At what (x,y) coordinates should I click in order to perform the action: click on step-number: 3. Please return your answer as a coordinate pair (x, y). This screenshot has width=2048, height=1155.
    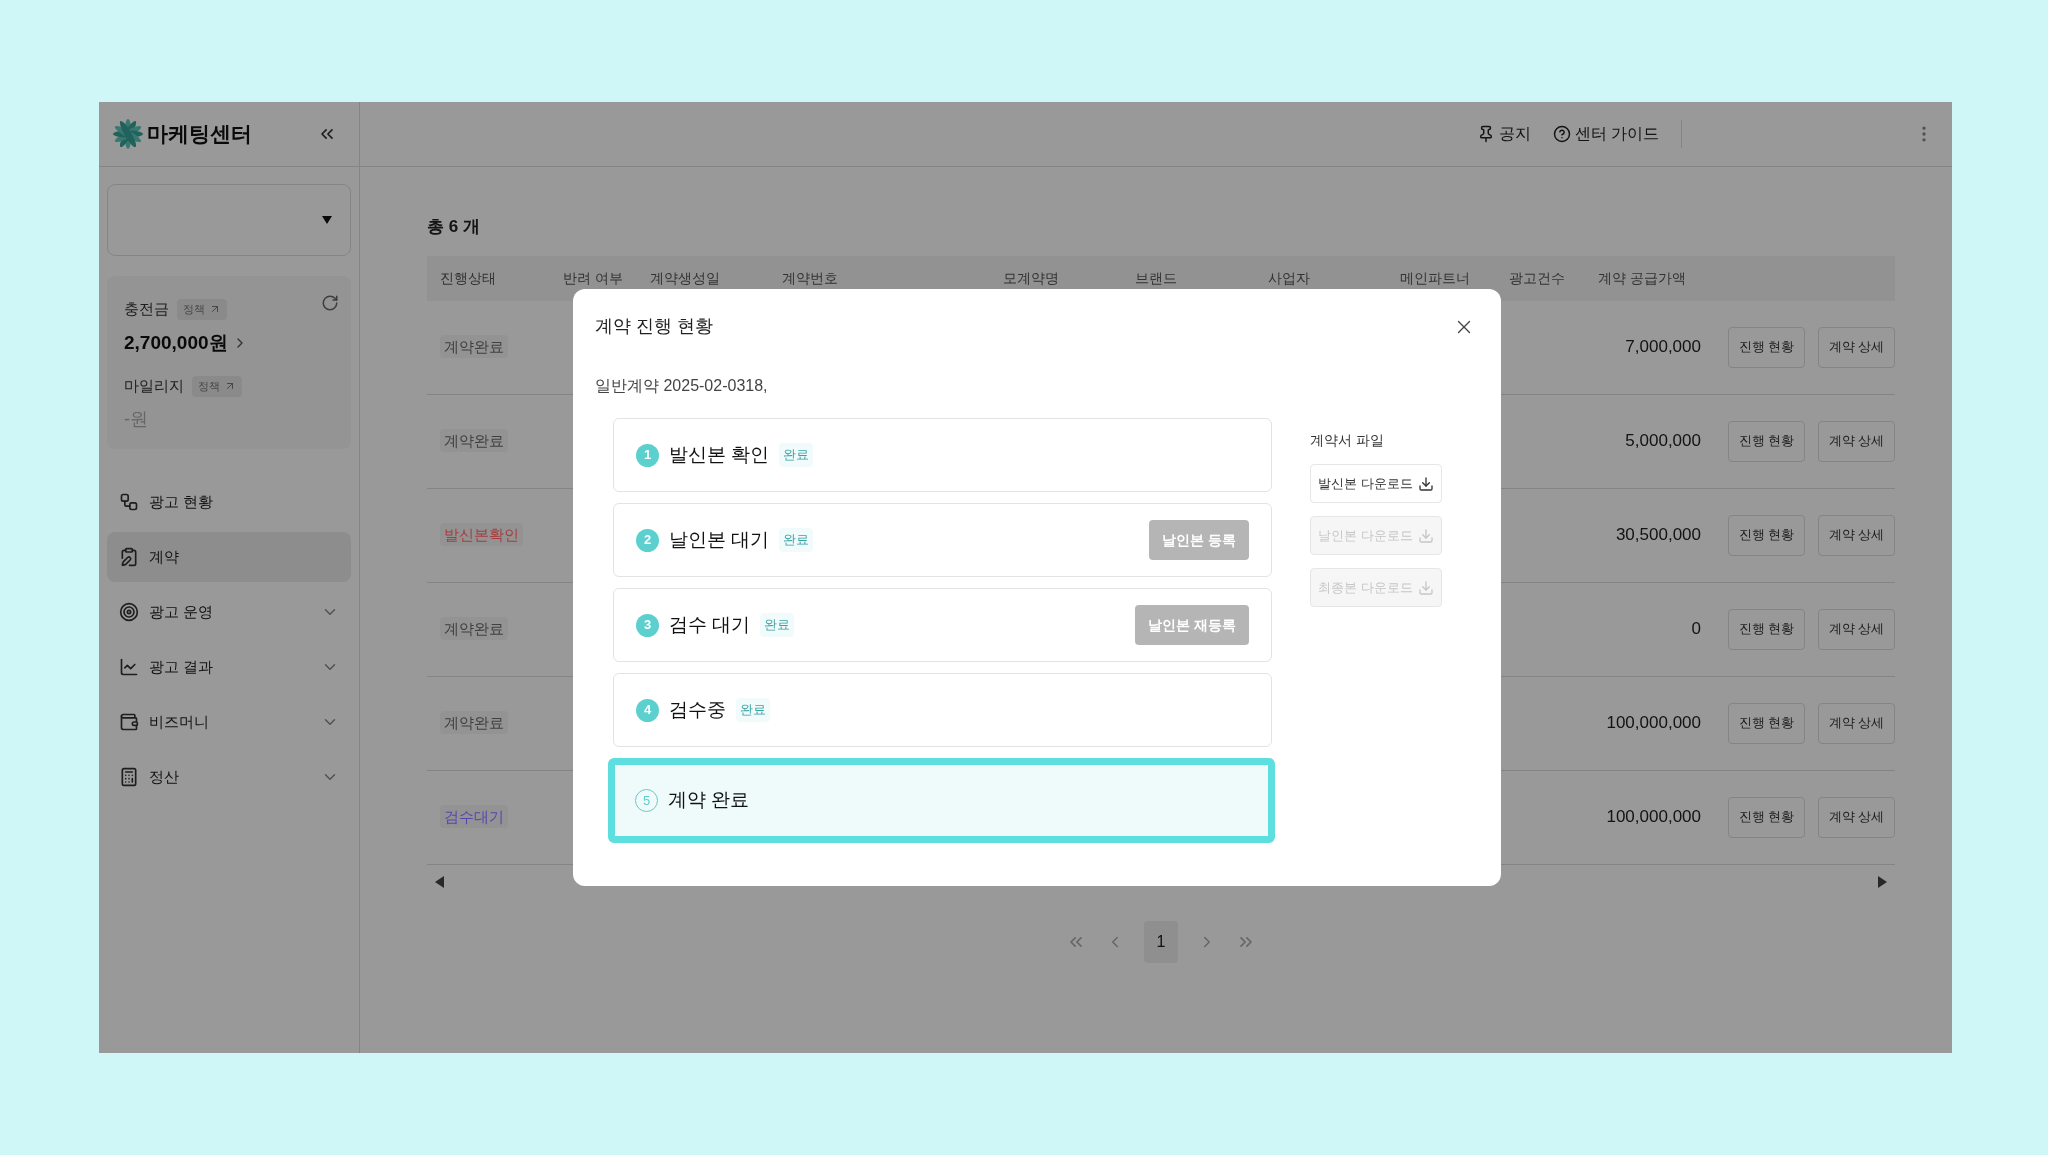
    Looking at the image, I should click on (647, 625).